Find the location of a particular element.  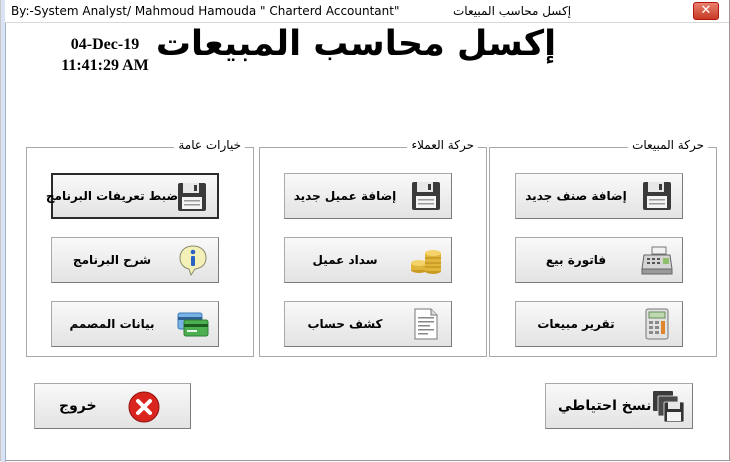

button-label: إضافة عميل جديد is located at coordinates (345, 196).